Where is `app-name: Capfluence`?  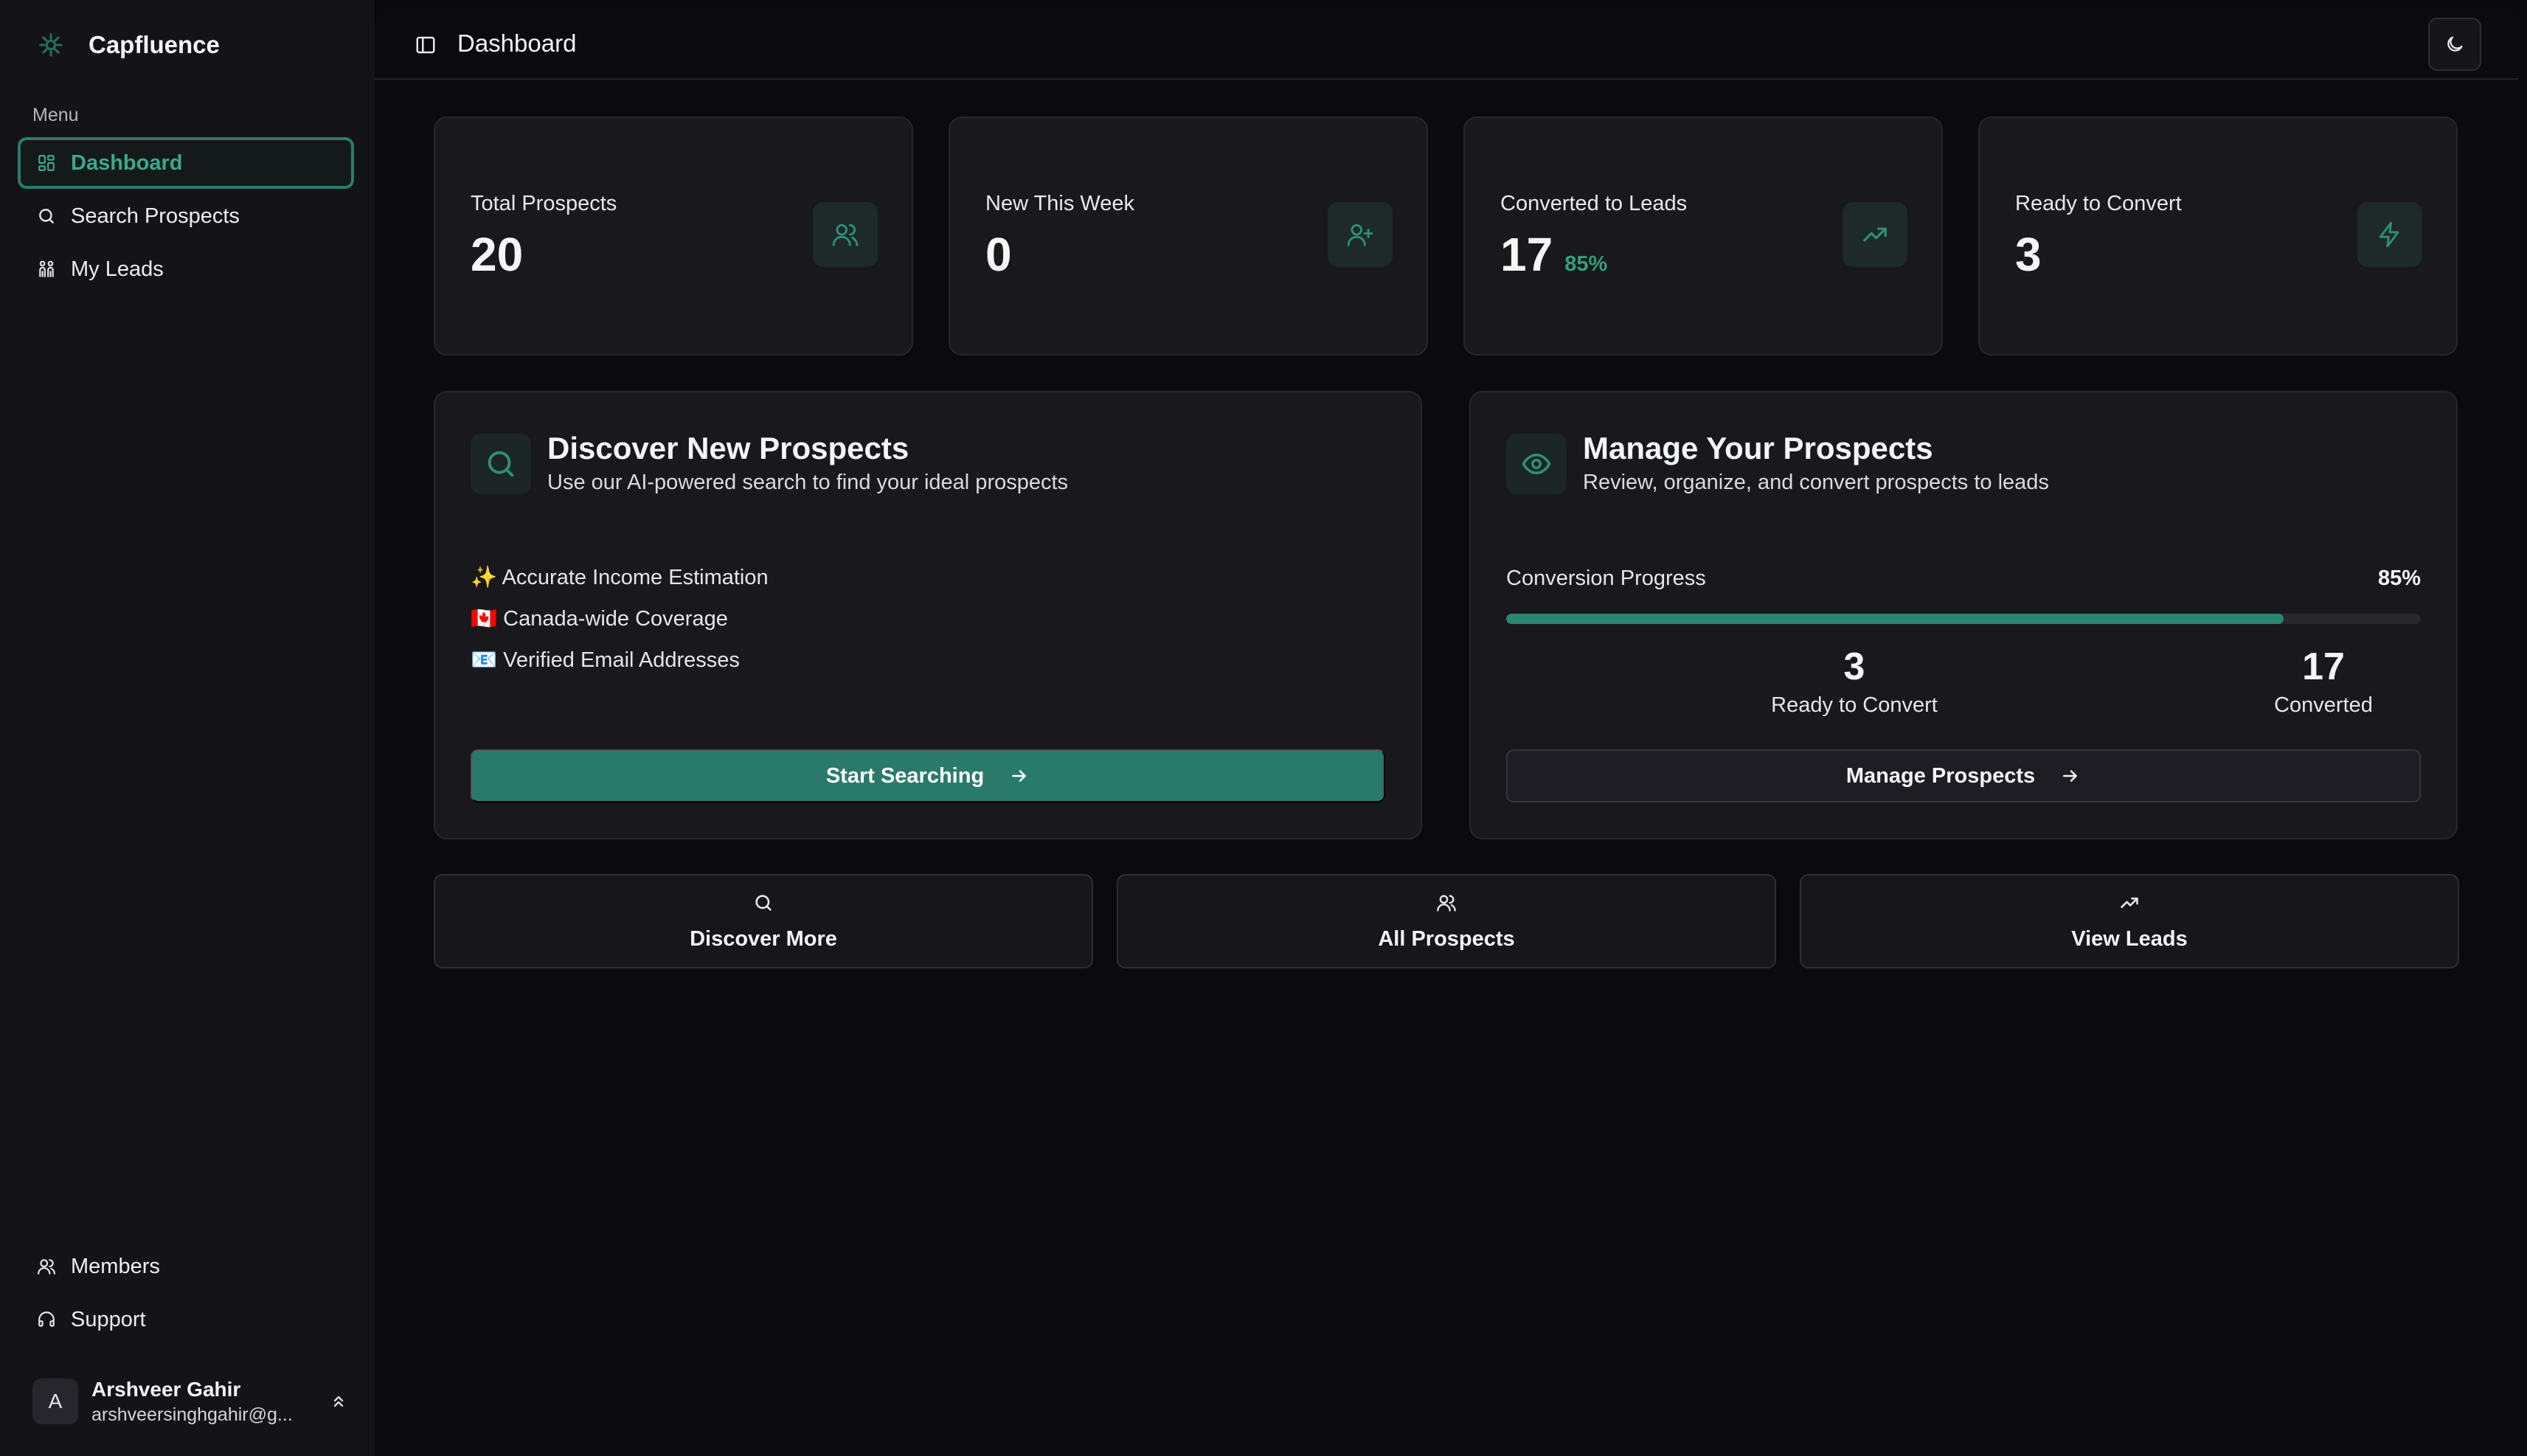 app-name: Capfluence is located at coordinates (154, 44).